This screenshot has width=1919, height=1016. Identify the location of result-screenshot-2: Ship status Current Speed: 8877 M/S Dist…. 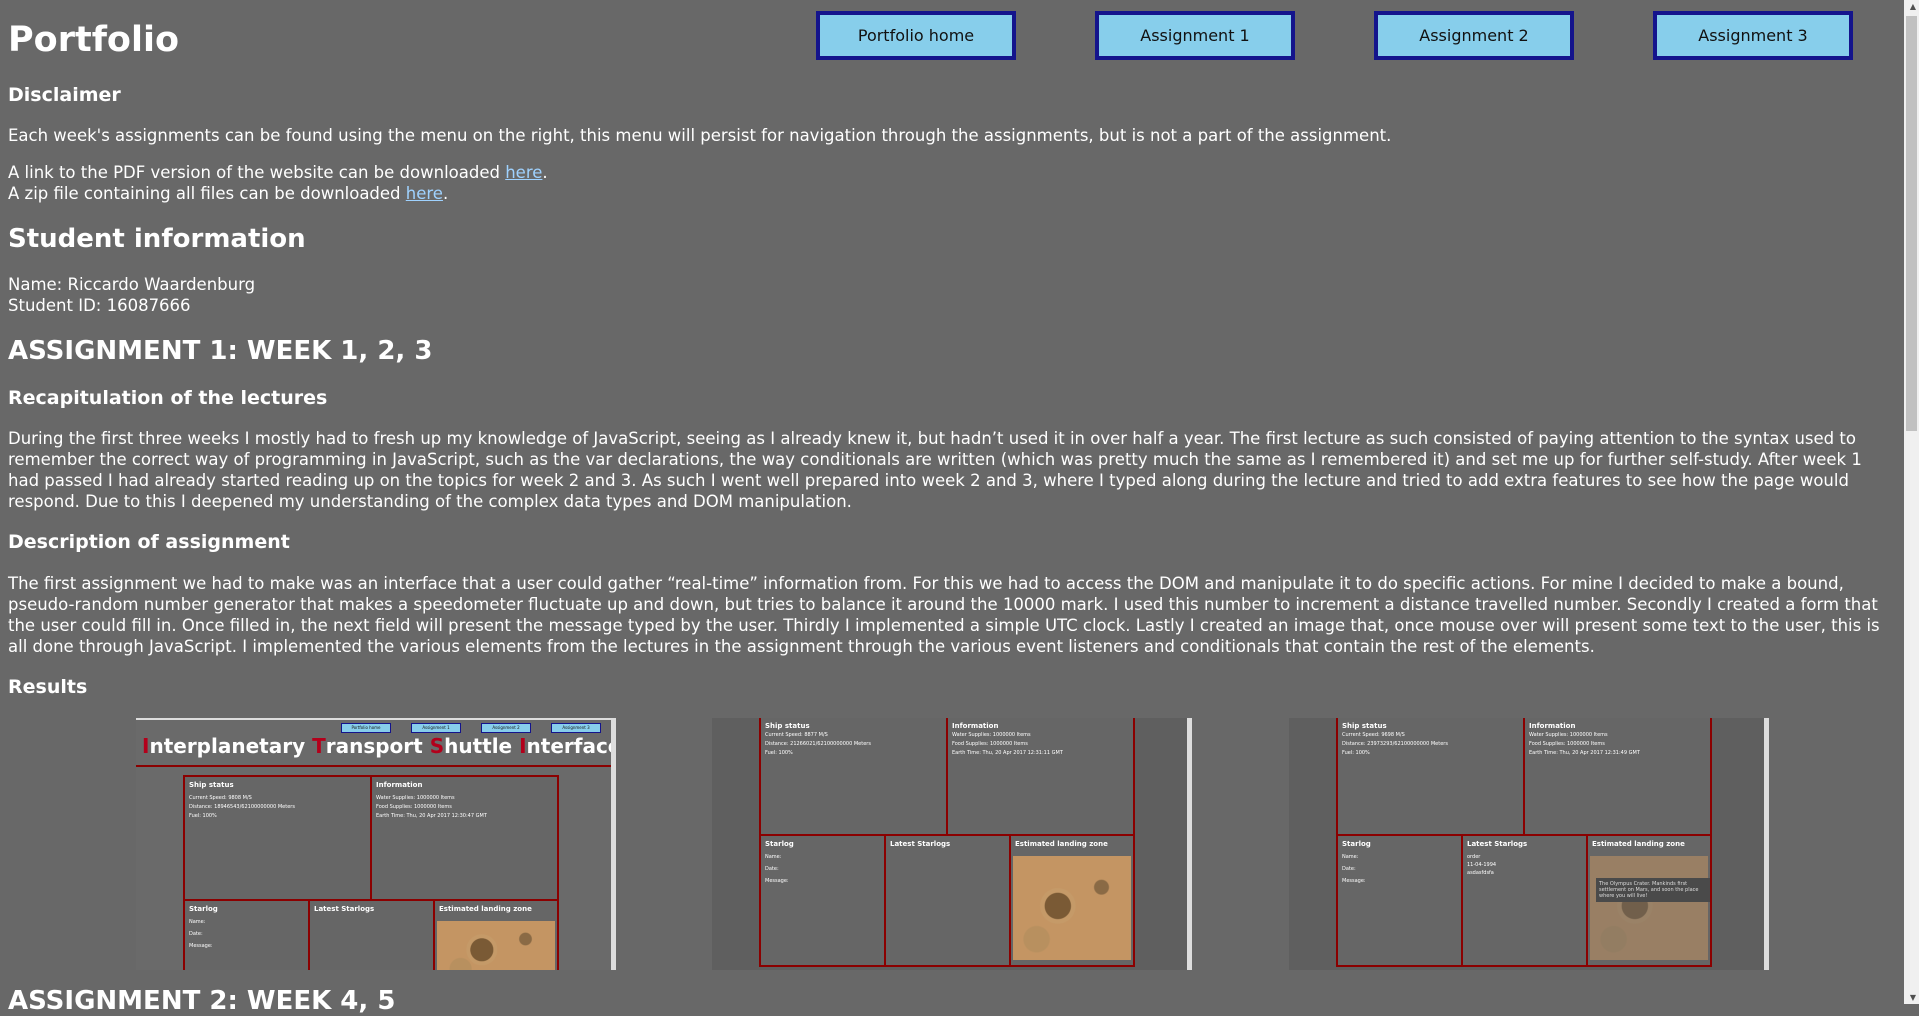
(952, 844).